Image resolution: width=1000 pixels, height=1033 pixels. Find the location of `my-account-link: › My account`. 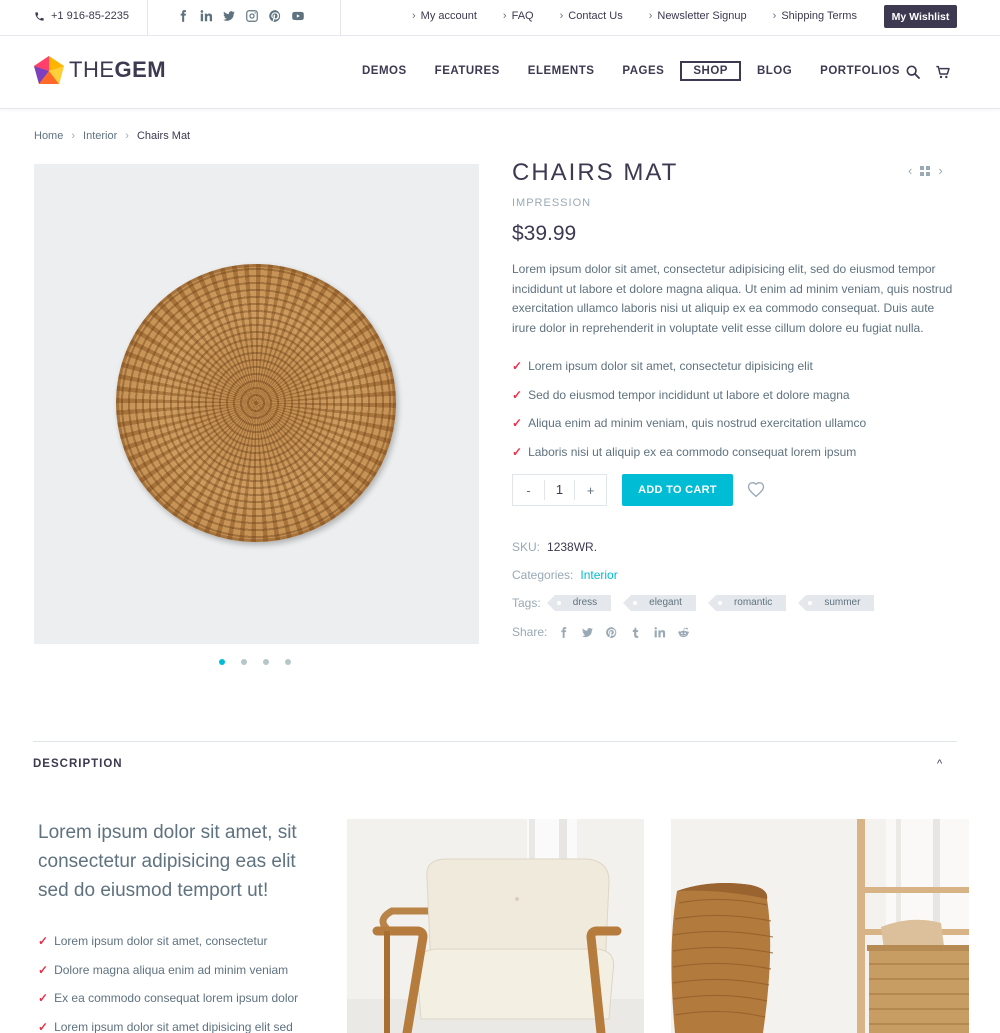

my-account-link: › My account is located at coordinates (444, 16).